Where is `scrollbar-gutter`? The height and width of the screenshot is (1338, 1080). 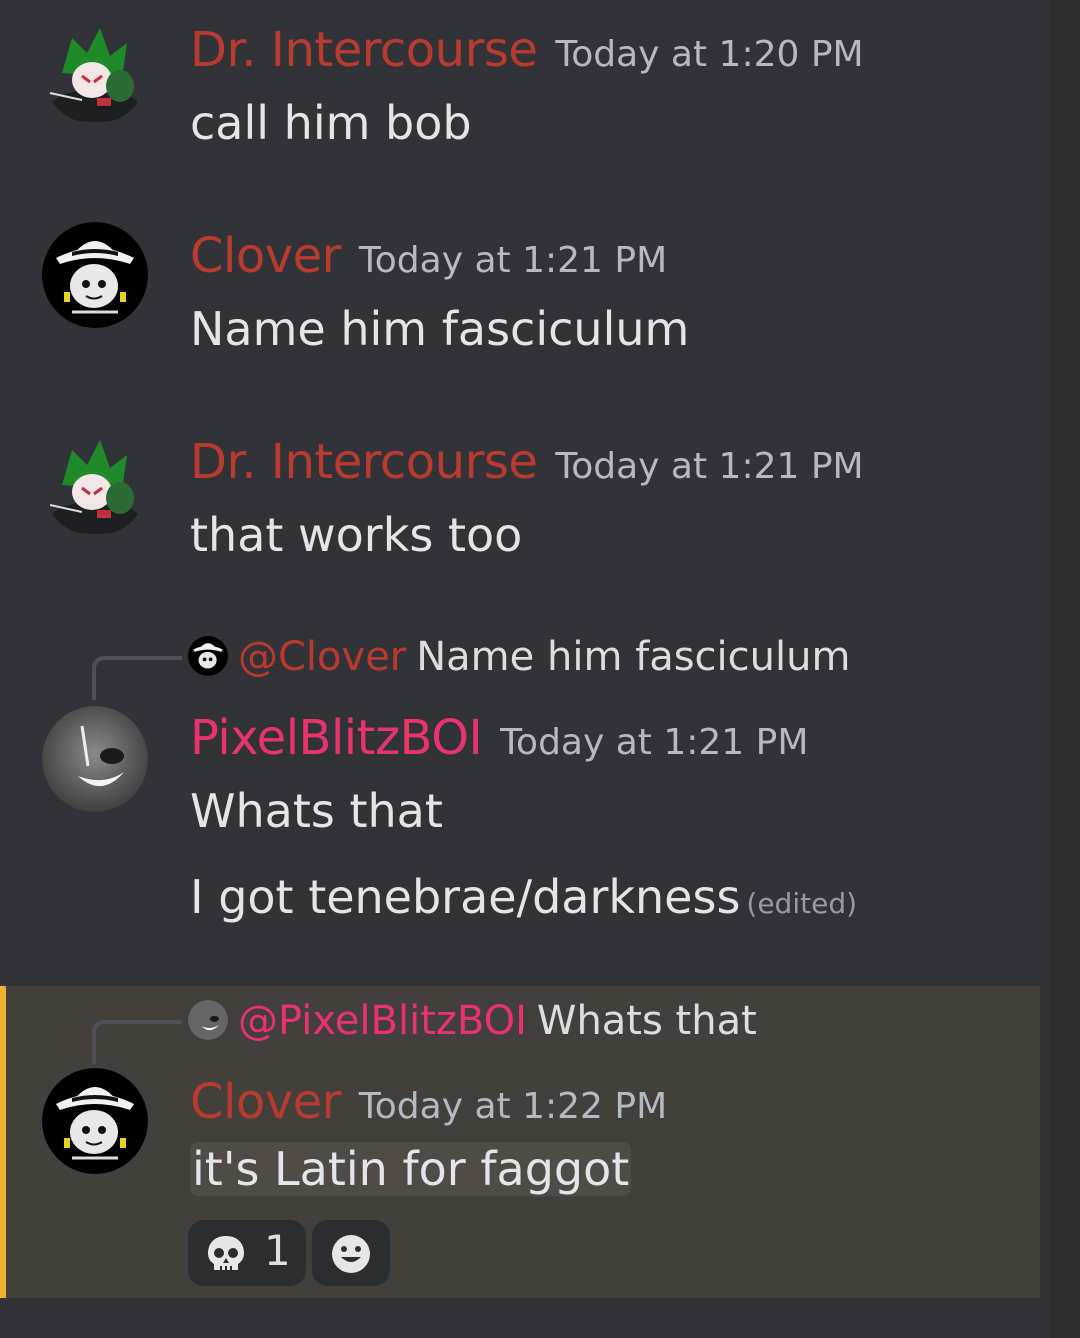
scrollbar-gutter is located at coordinates (1065, 669).